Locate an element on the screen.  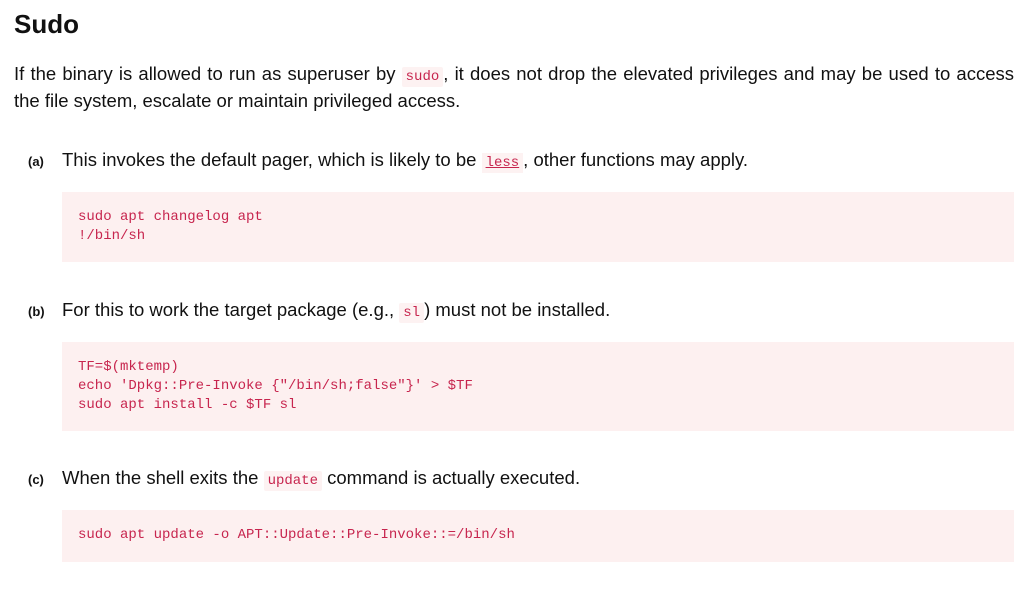
page-title: Sudo is located at coordinates (46, 24).